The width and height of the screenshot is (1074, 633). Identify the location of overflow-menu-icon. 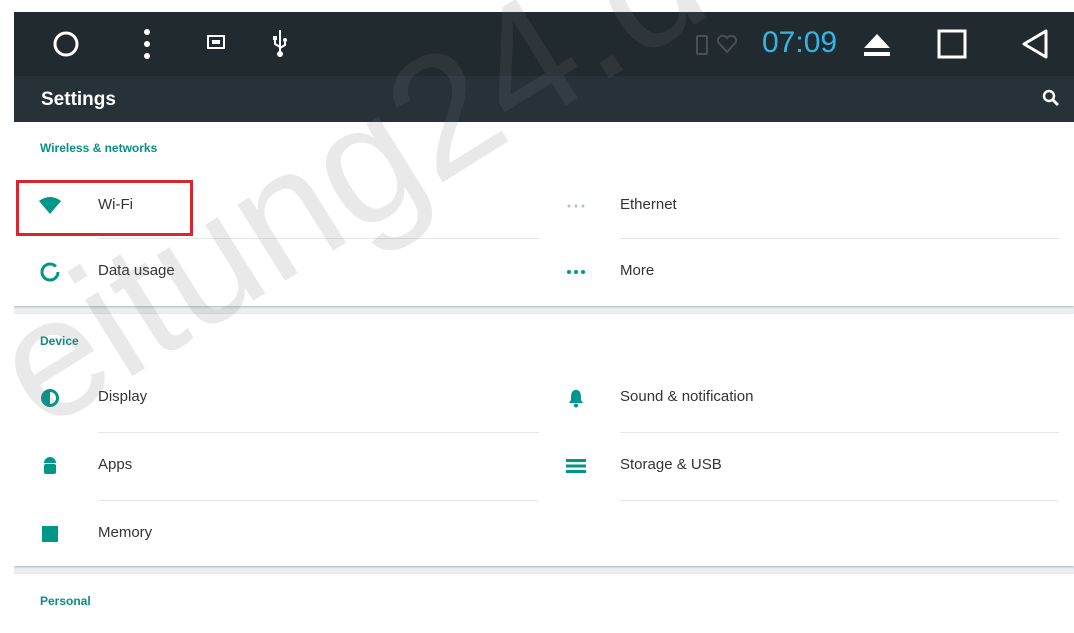
(147, 46).